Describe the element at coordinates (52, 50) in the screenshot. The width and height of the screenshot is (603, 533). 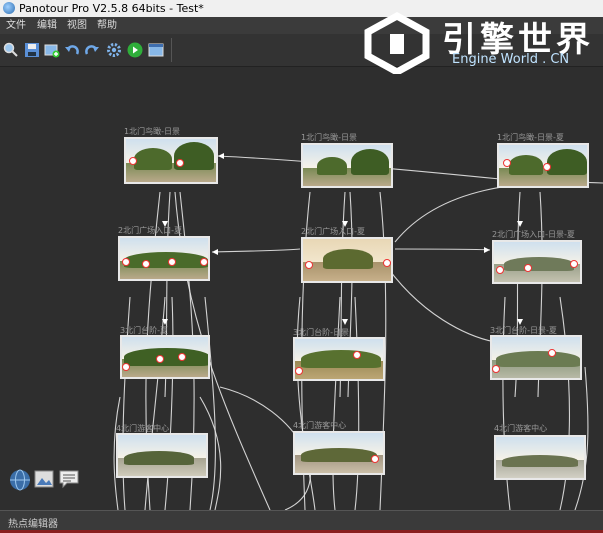
I see `add-panorama-icon` at that location.